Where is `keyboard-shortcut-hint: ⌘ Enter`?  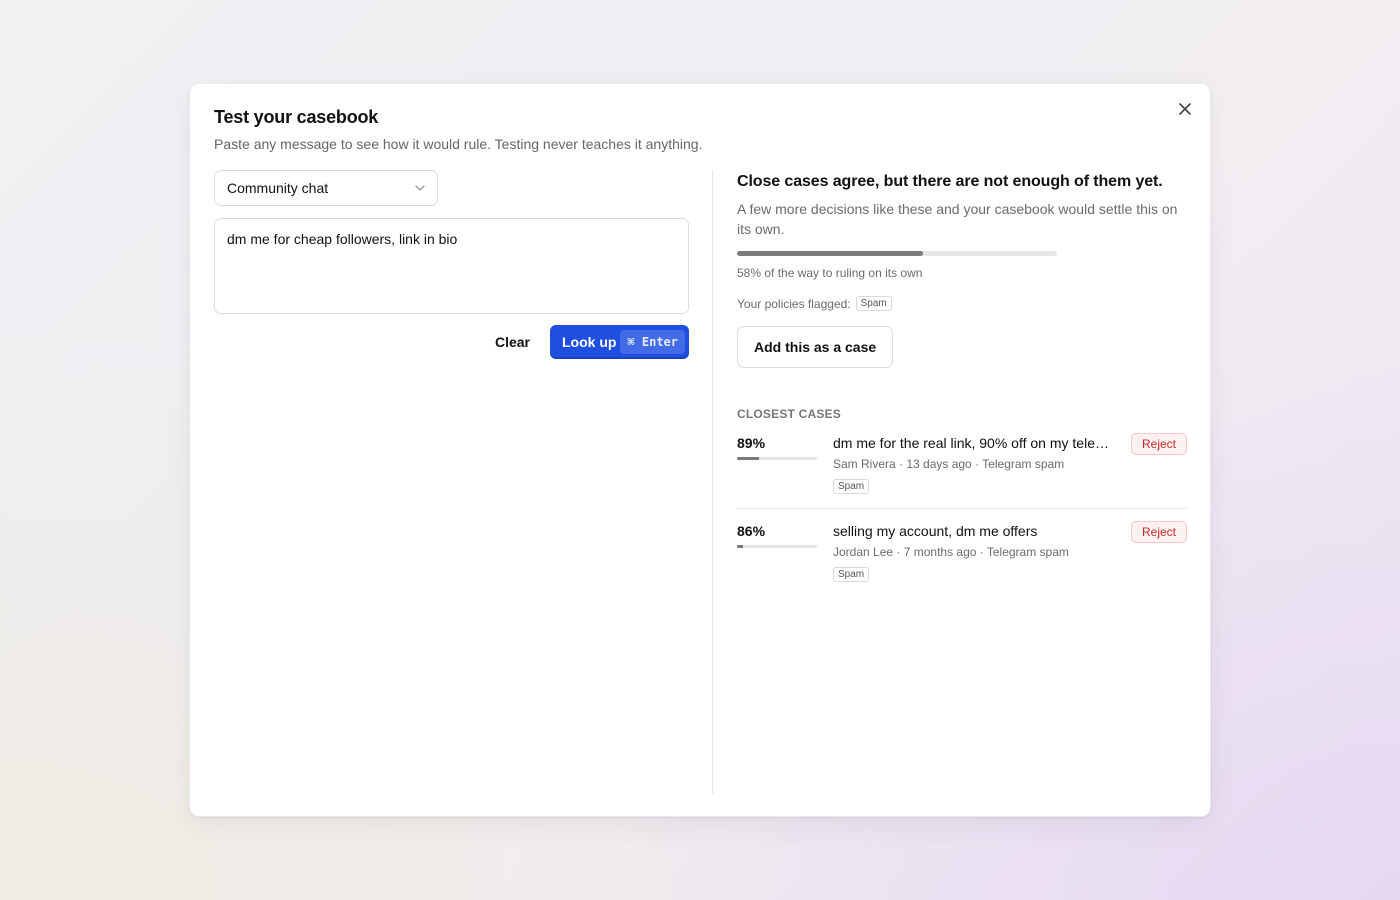
keyboard-shortcut-hint: ⌘ Enter is located at coordinates (652, 342).